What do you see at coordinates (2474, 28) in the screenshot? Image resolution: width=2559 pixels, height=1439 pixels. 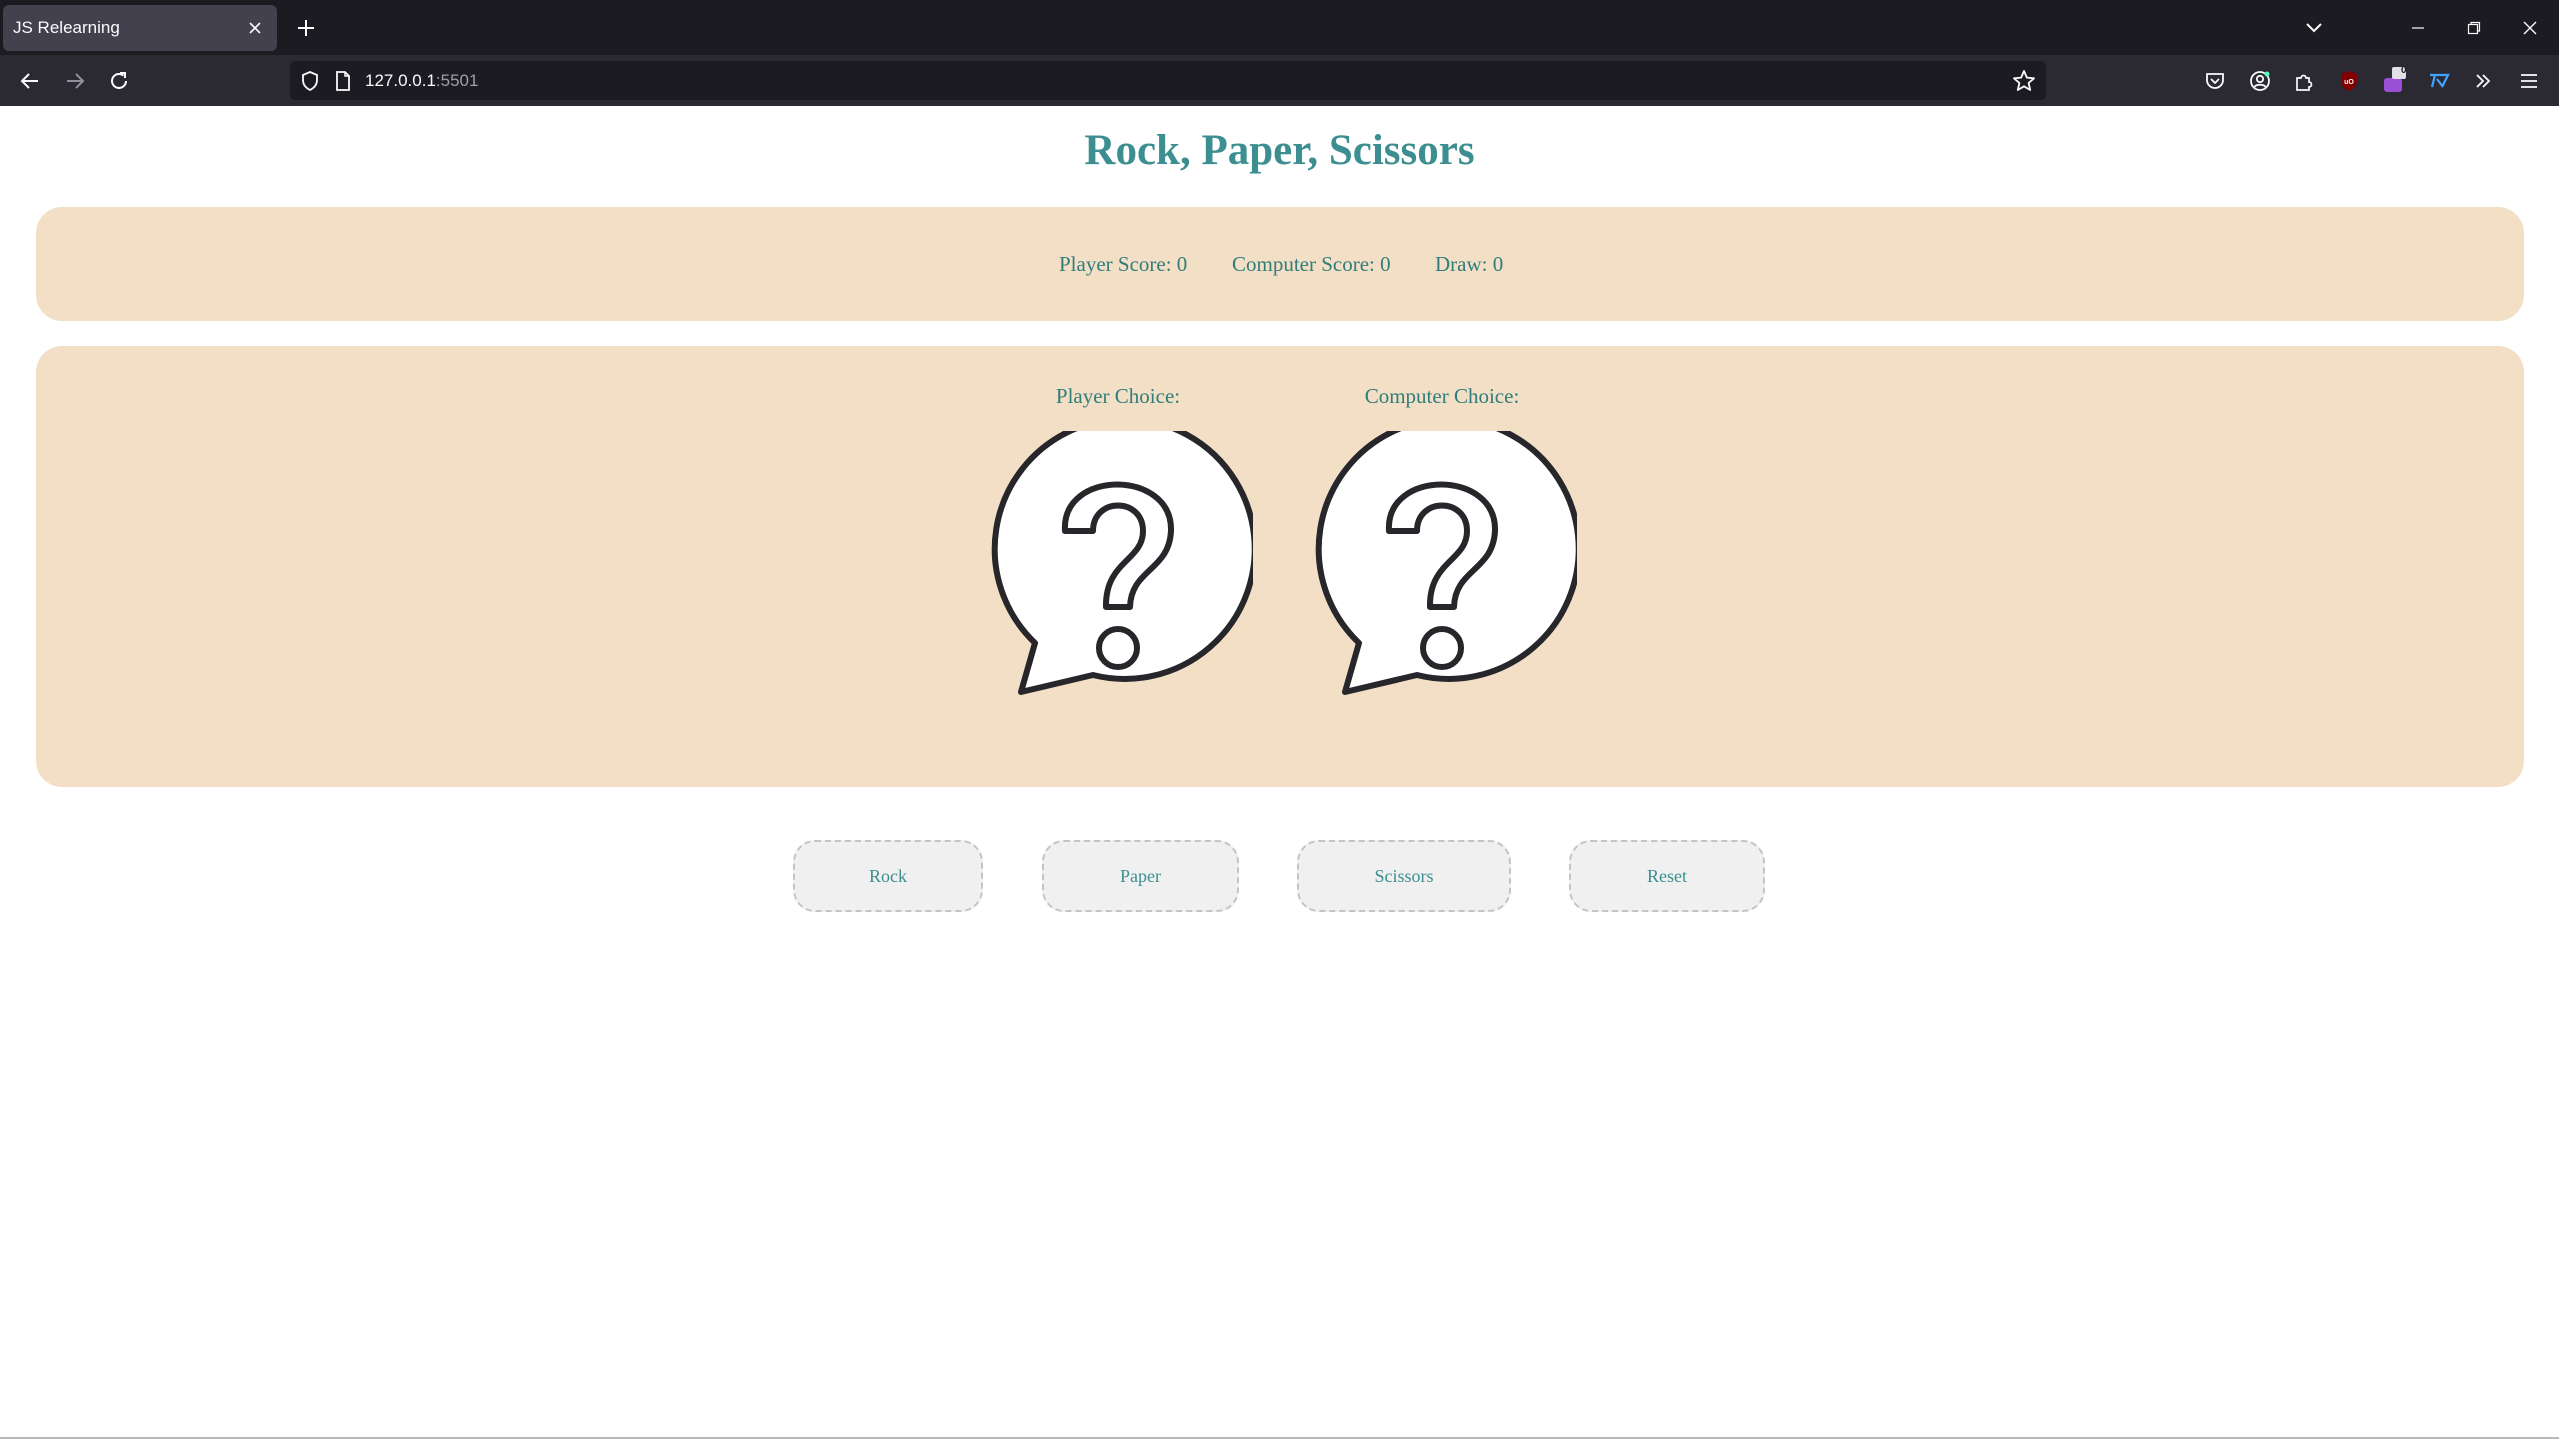 I see `restore-icon` at bounding box center [2474, 28].